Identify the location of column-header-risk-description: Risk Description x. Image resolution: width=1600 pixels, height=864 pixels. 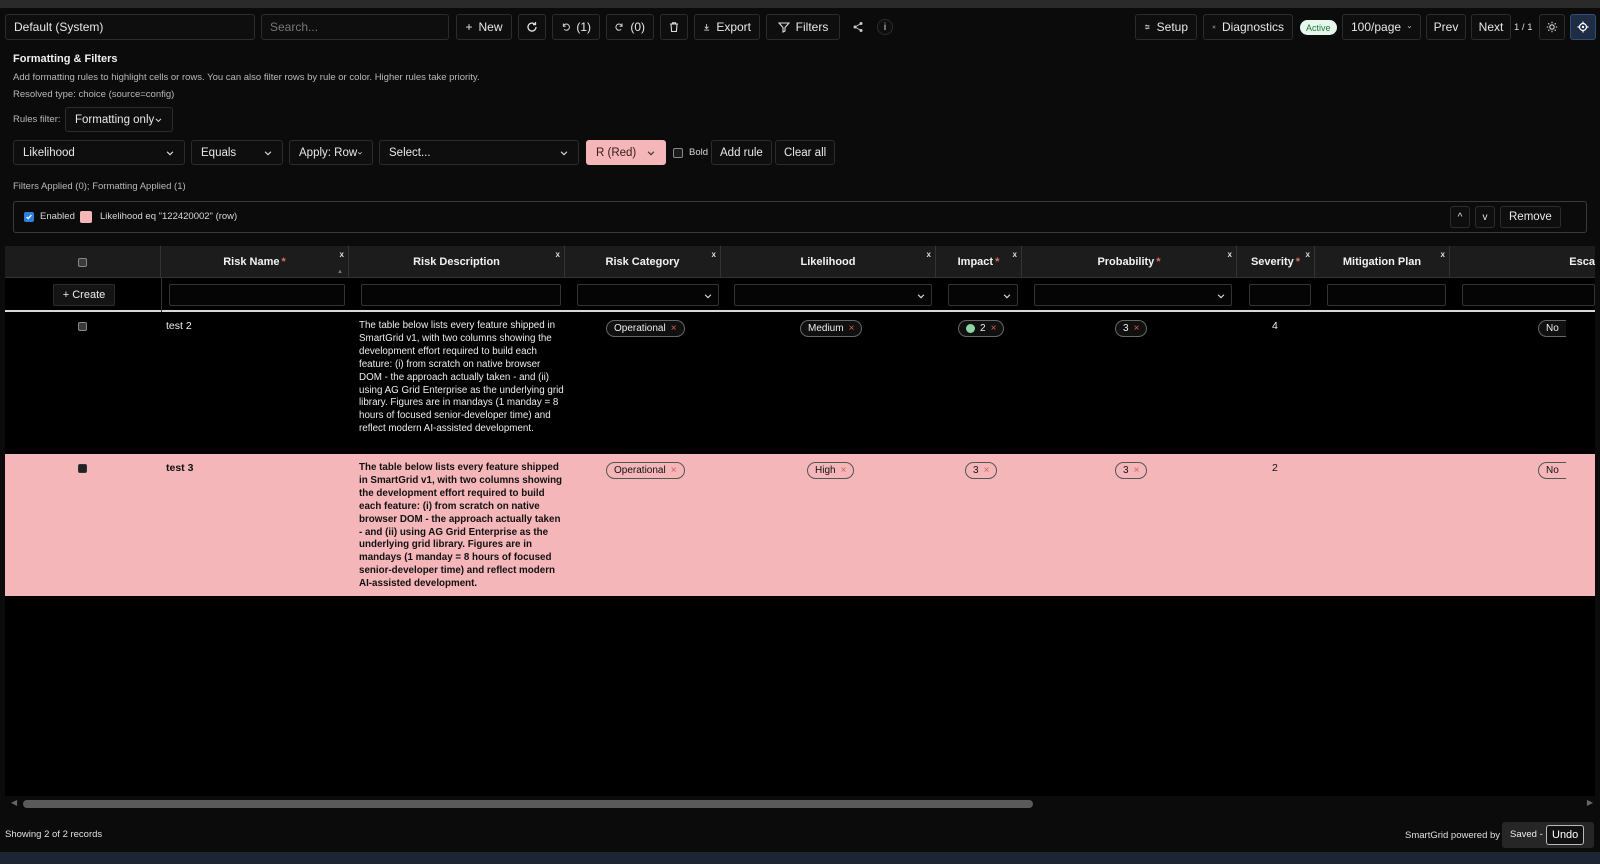
(457, 262).